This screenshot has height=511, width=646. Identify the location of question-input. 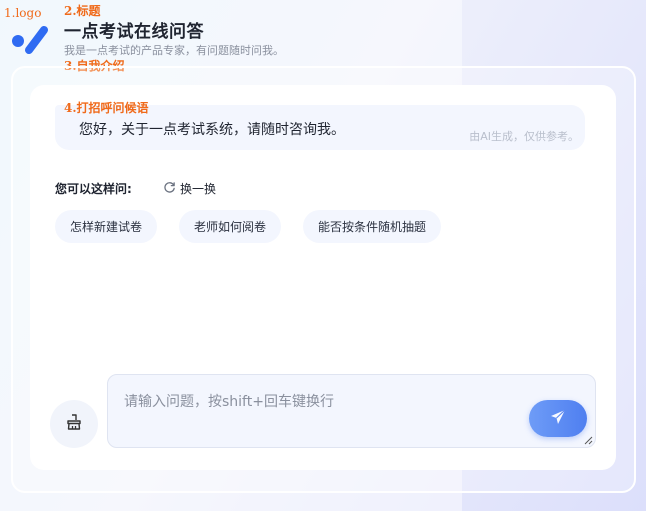
(351, 411).